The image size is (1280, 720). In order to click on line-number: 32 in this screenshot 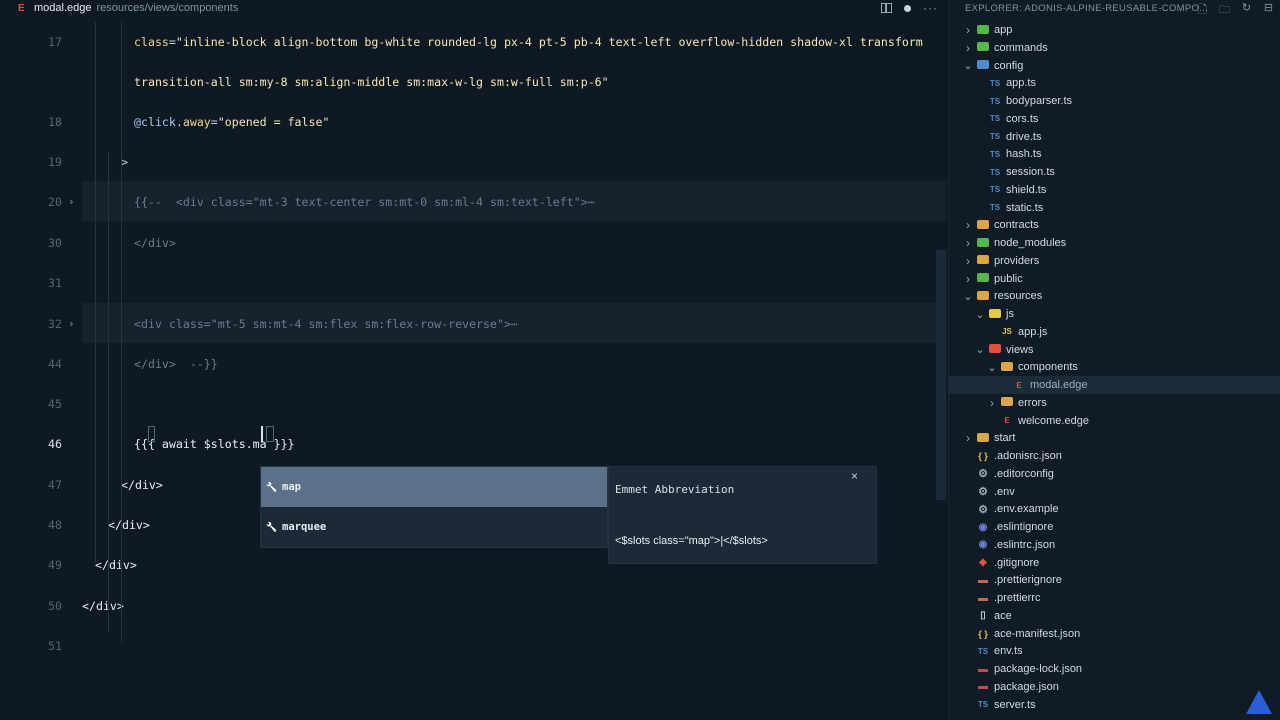, I will do `click(55, 324)`.